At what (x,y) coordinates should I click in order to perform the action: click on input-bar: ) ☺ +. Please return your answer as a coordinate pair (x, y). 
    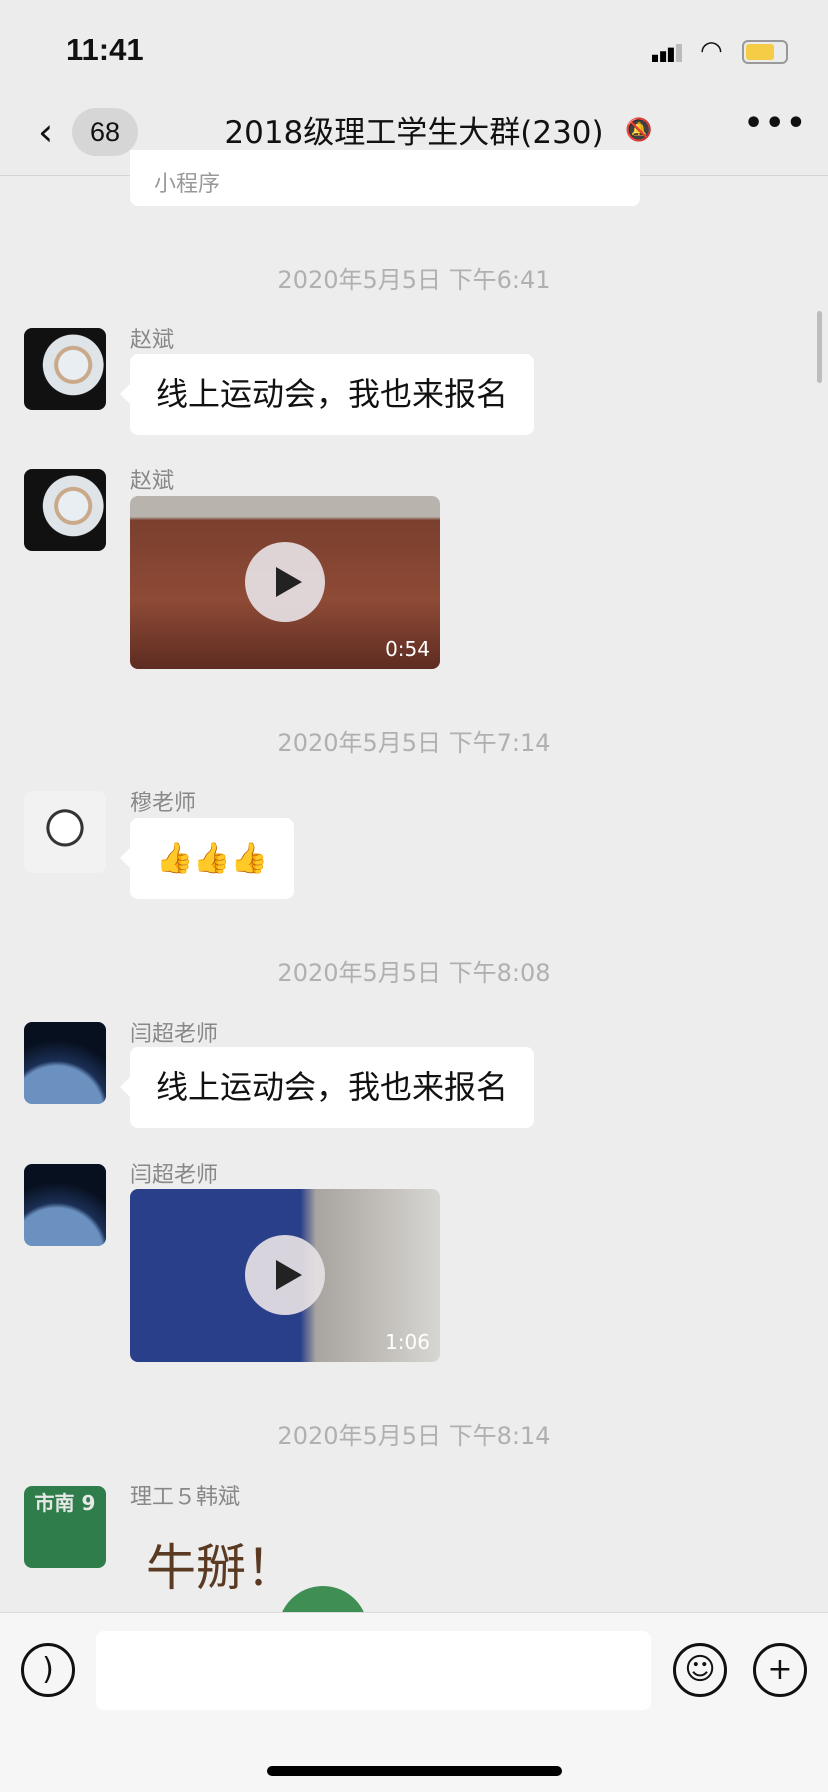
    Looking at the image, I should click on (414, 1702).